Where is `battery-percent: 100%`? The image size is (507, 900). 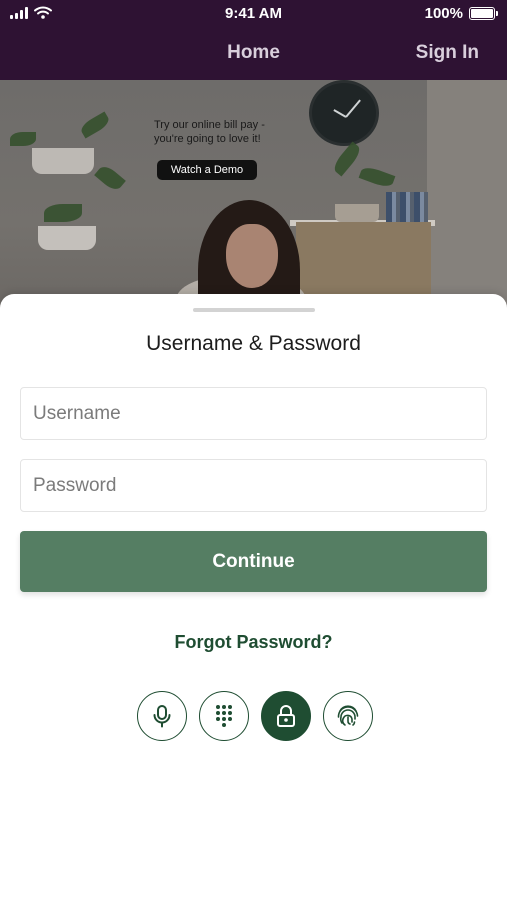 battery-percent: 100% is located at coordinates (443, 13).